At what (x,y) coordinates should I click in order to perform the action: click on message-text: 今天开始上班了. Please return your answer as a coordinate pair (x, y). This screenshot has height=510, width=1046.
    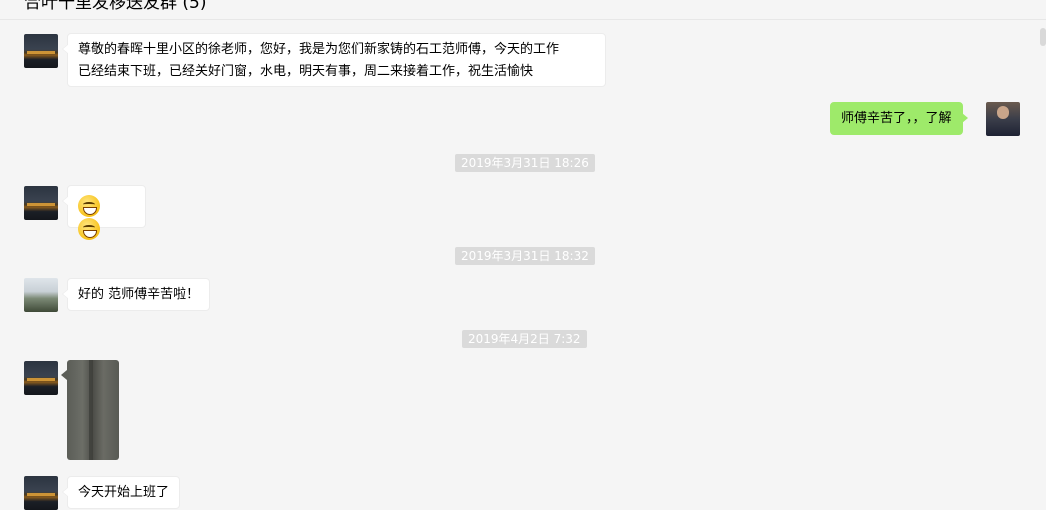
    Looking at the image, I should click on (124, 492).